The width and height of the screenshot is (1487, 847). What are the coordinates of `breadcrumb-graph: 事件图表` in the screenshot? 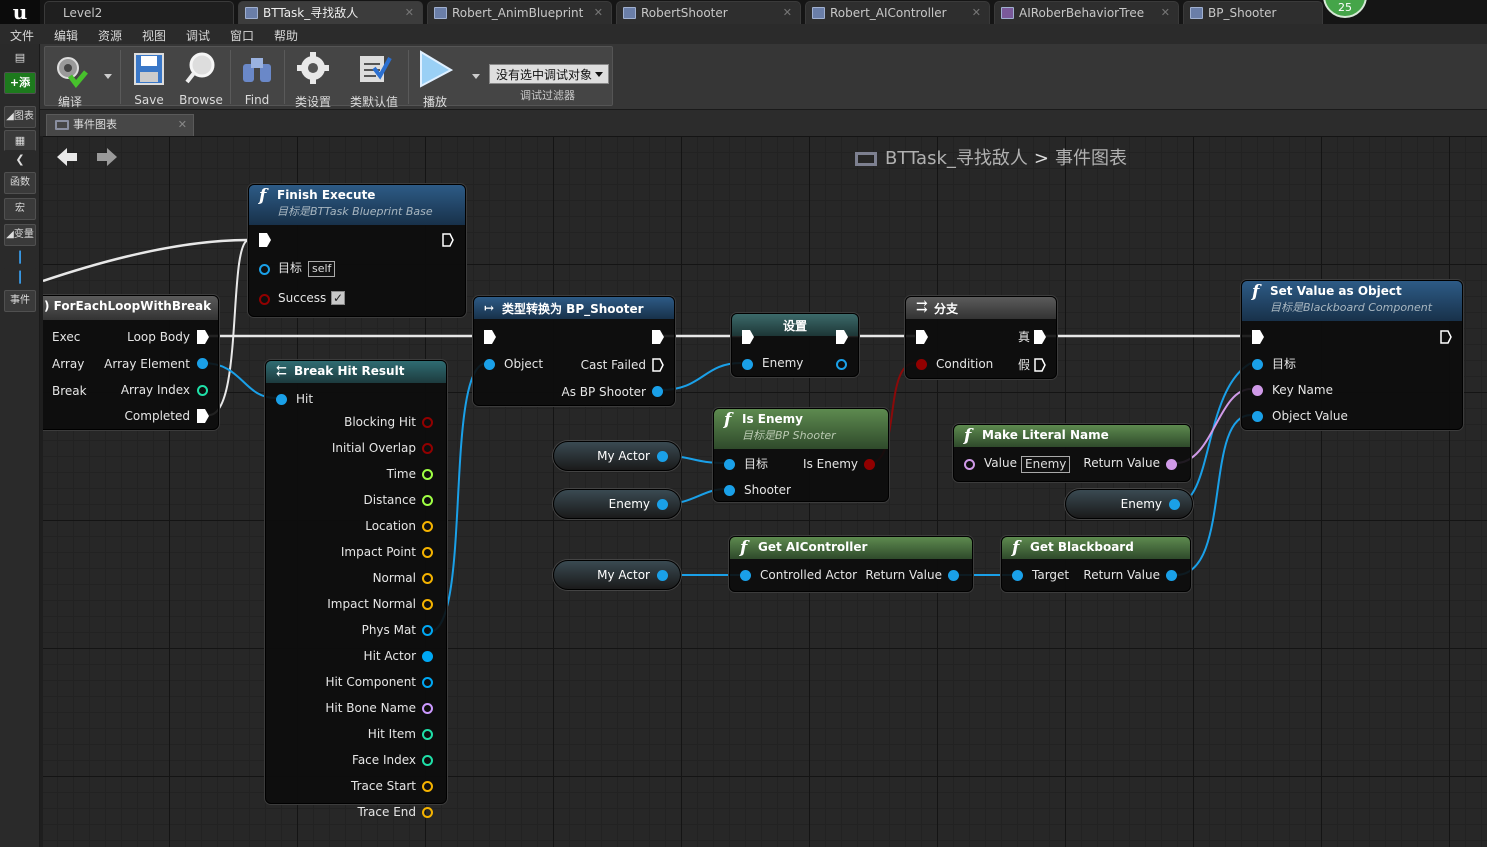 It's located at (1091, 158).